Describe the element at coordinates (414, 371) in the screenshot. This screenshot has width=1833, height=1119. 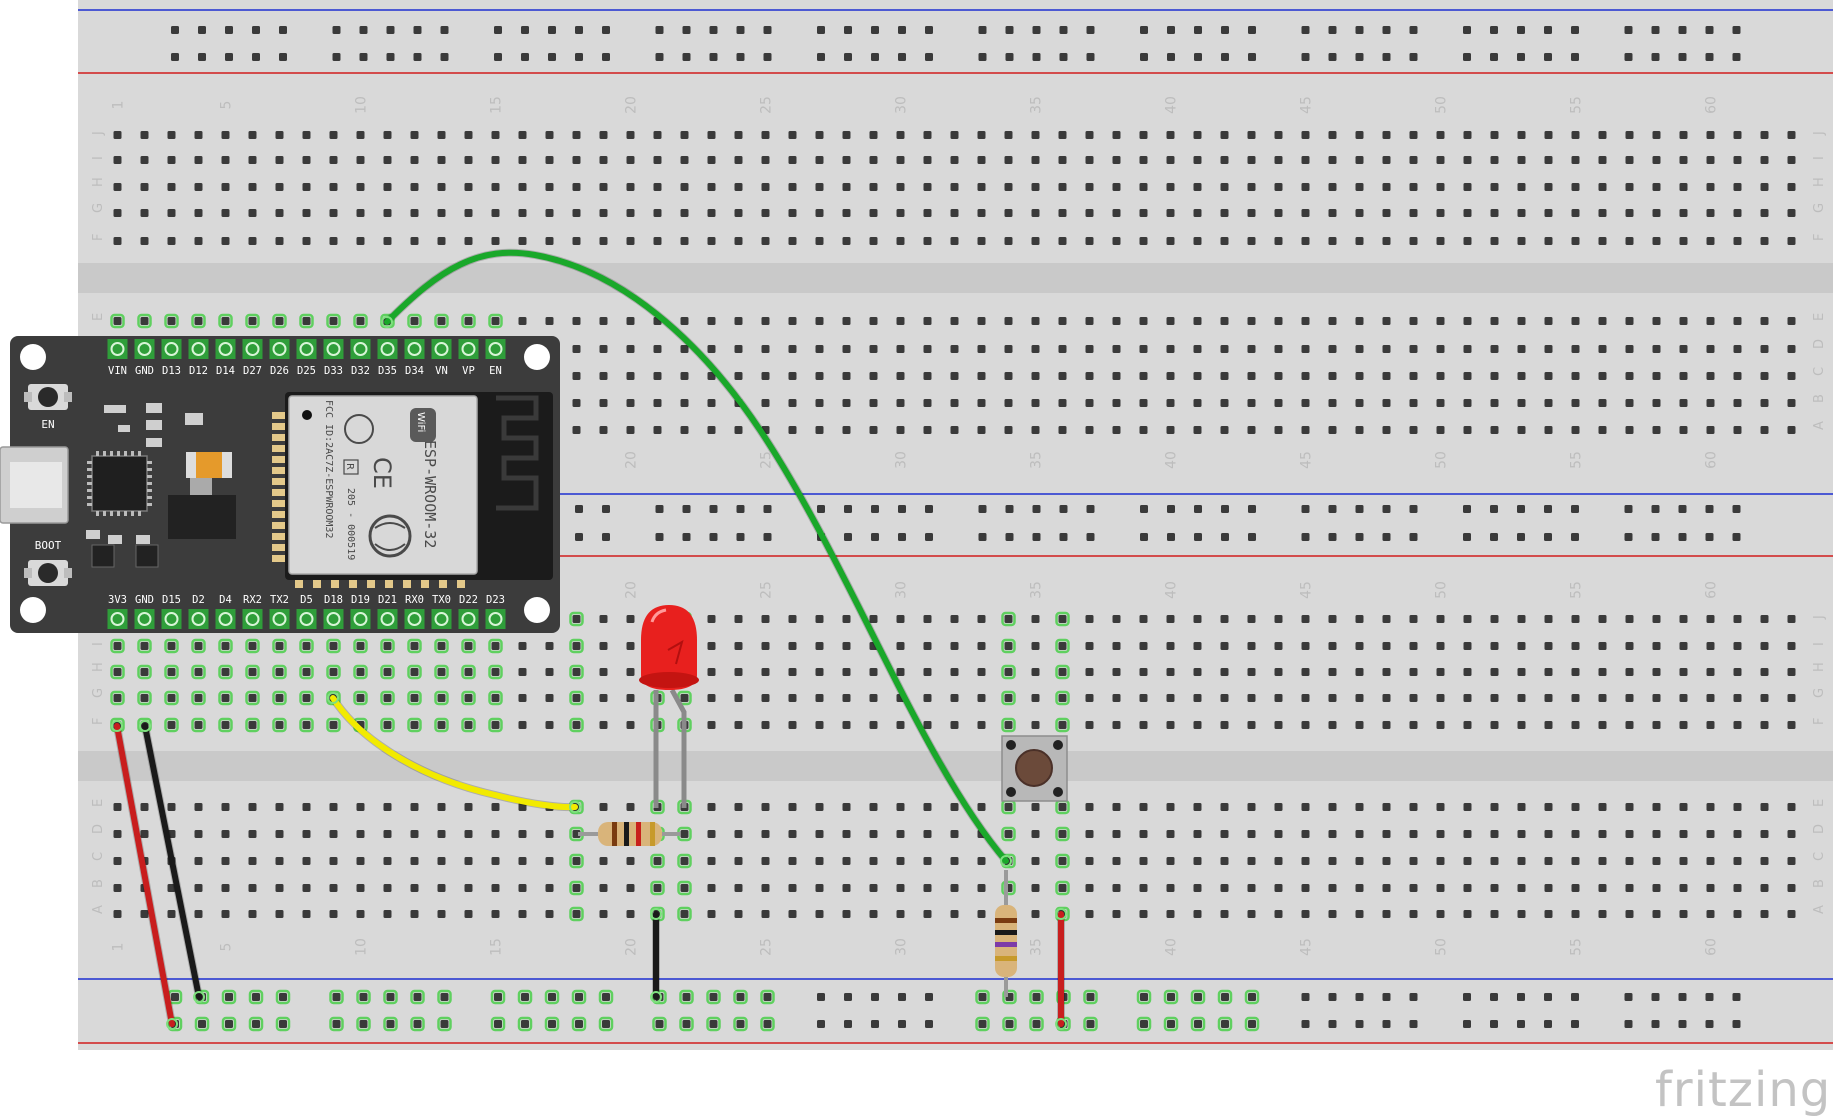
I see `top-pin-label: D34` at that location.